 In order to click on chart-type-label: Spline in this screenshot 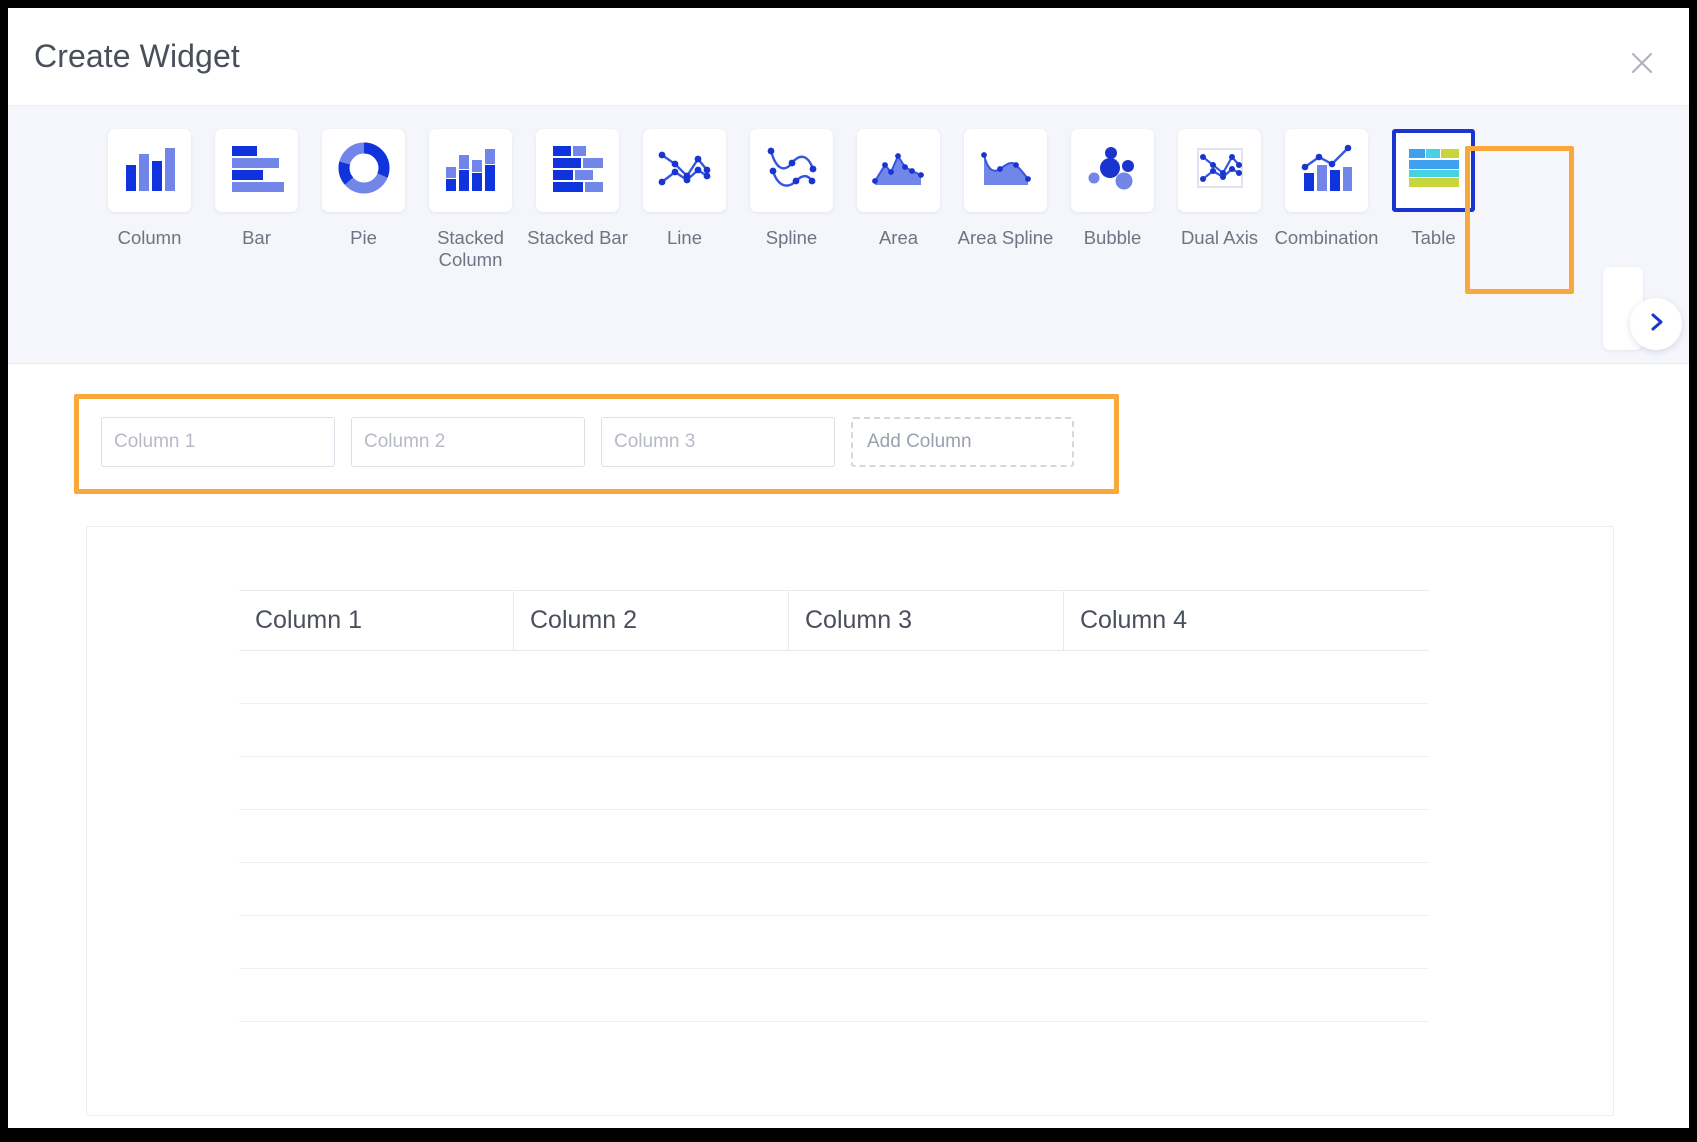, I will do `click(791, 237)`.